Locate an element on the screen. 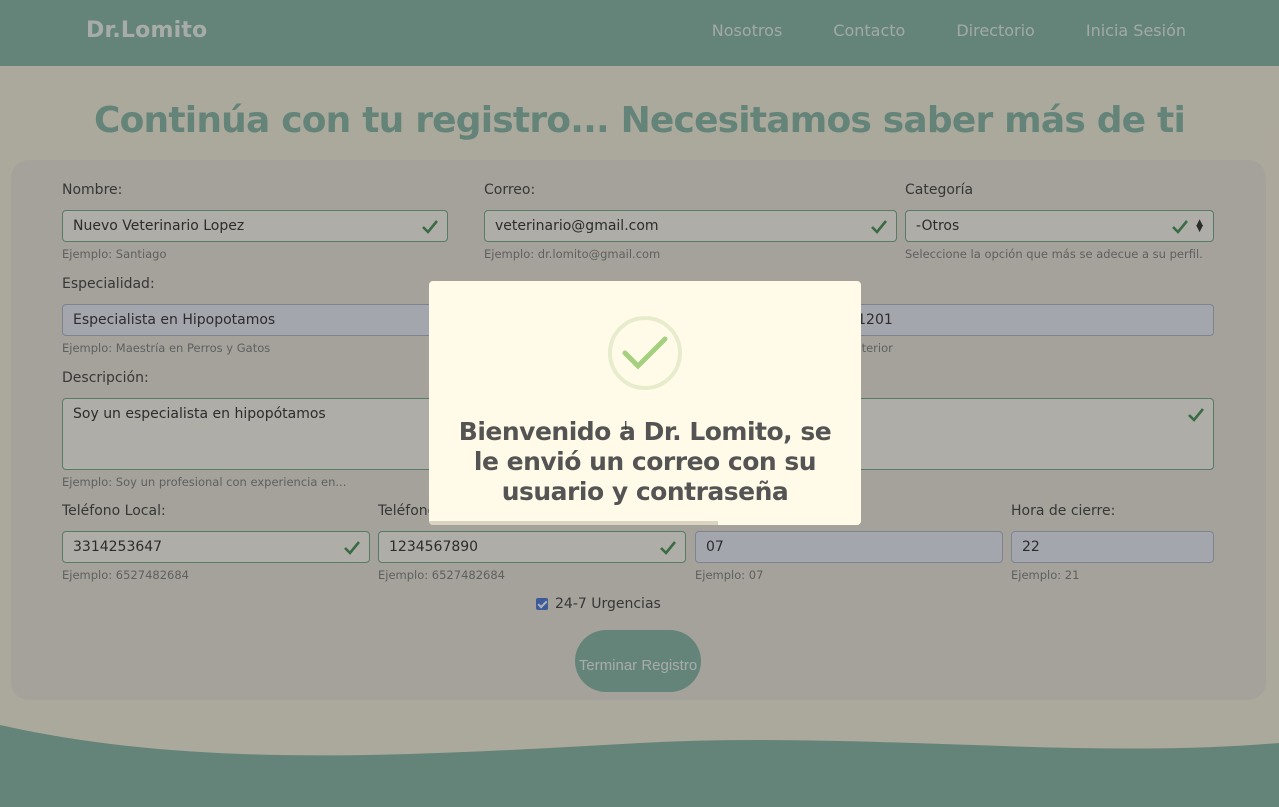 This screenshot has height=807, width=1279. timer-progress-fill is located at coordinates (574, 523).